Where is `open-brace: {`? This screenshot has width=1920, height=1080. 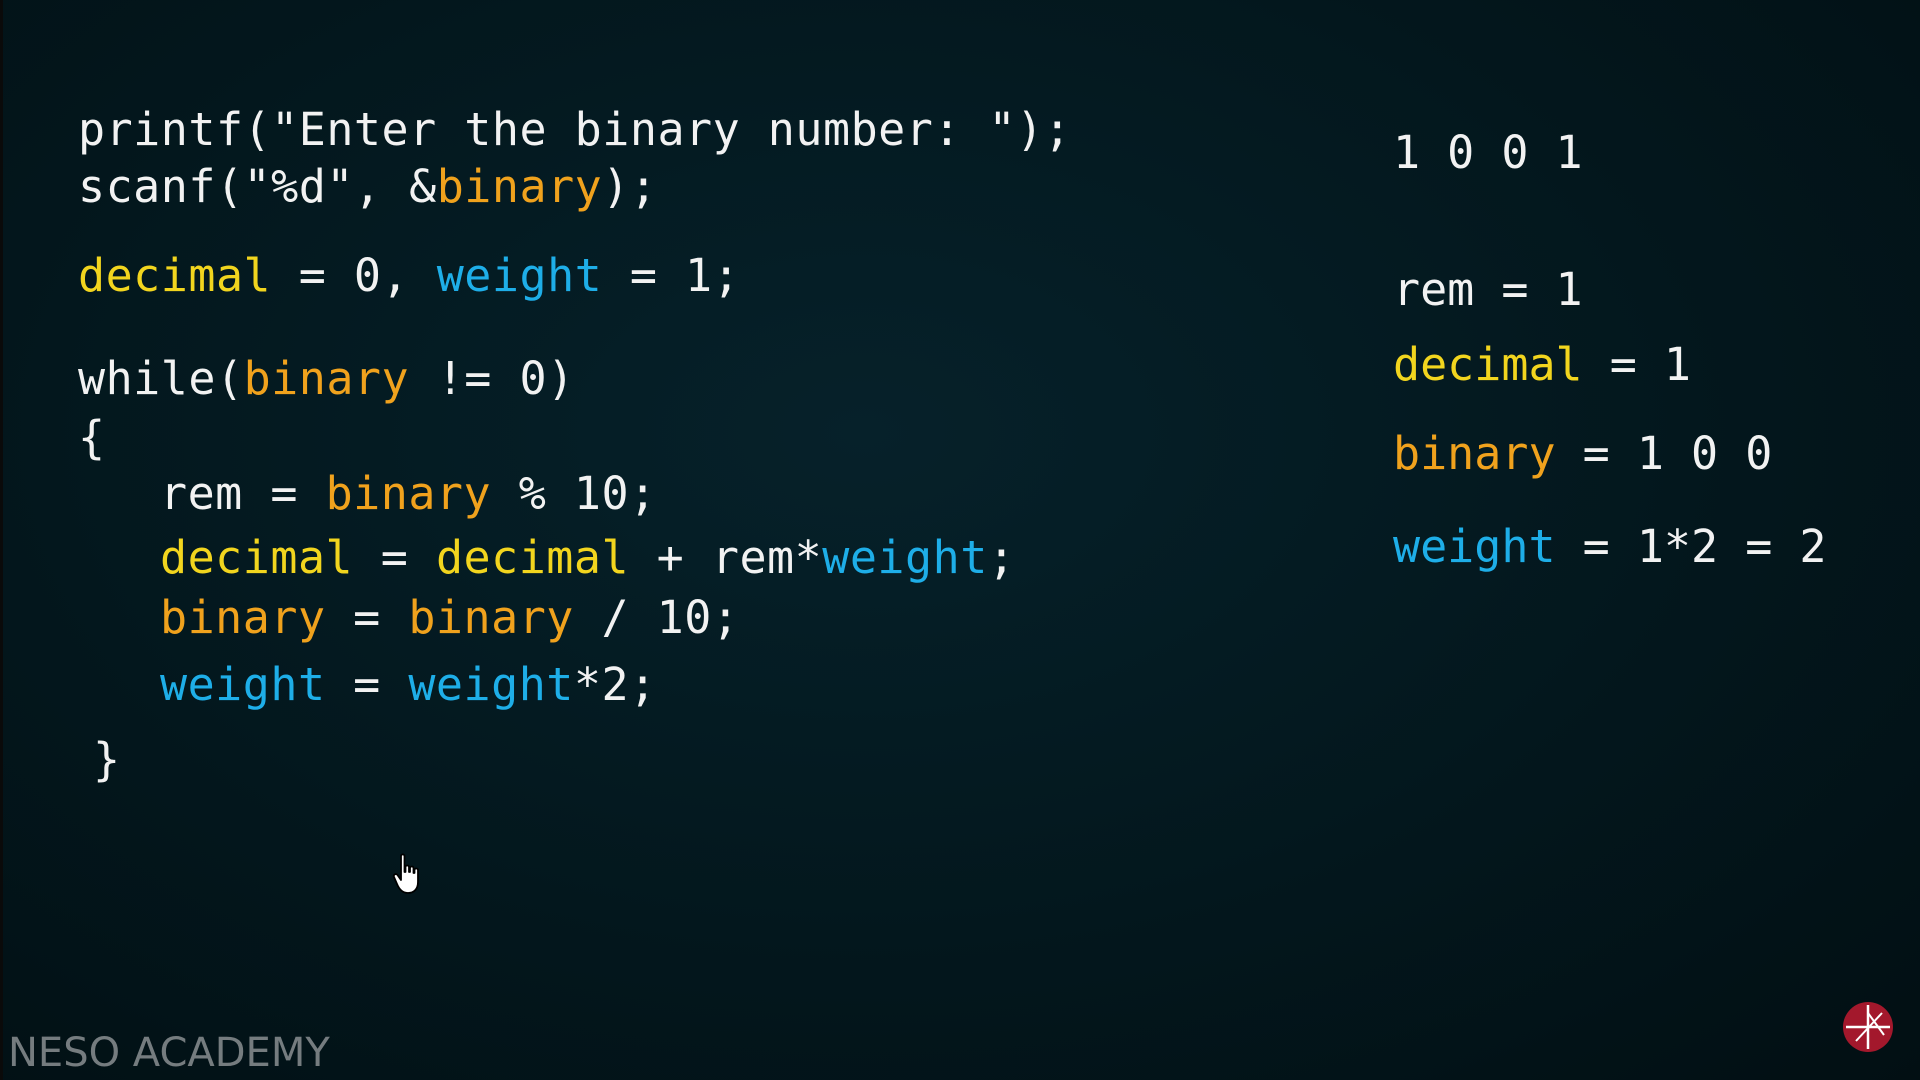
open-brace: { is located at coordinates (92, 437).